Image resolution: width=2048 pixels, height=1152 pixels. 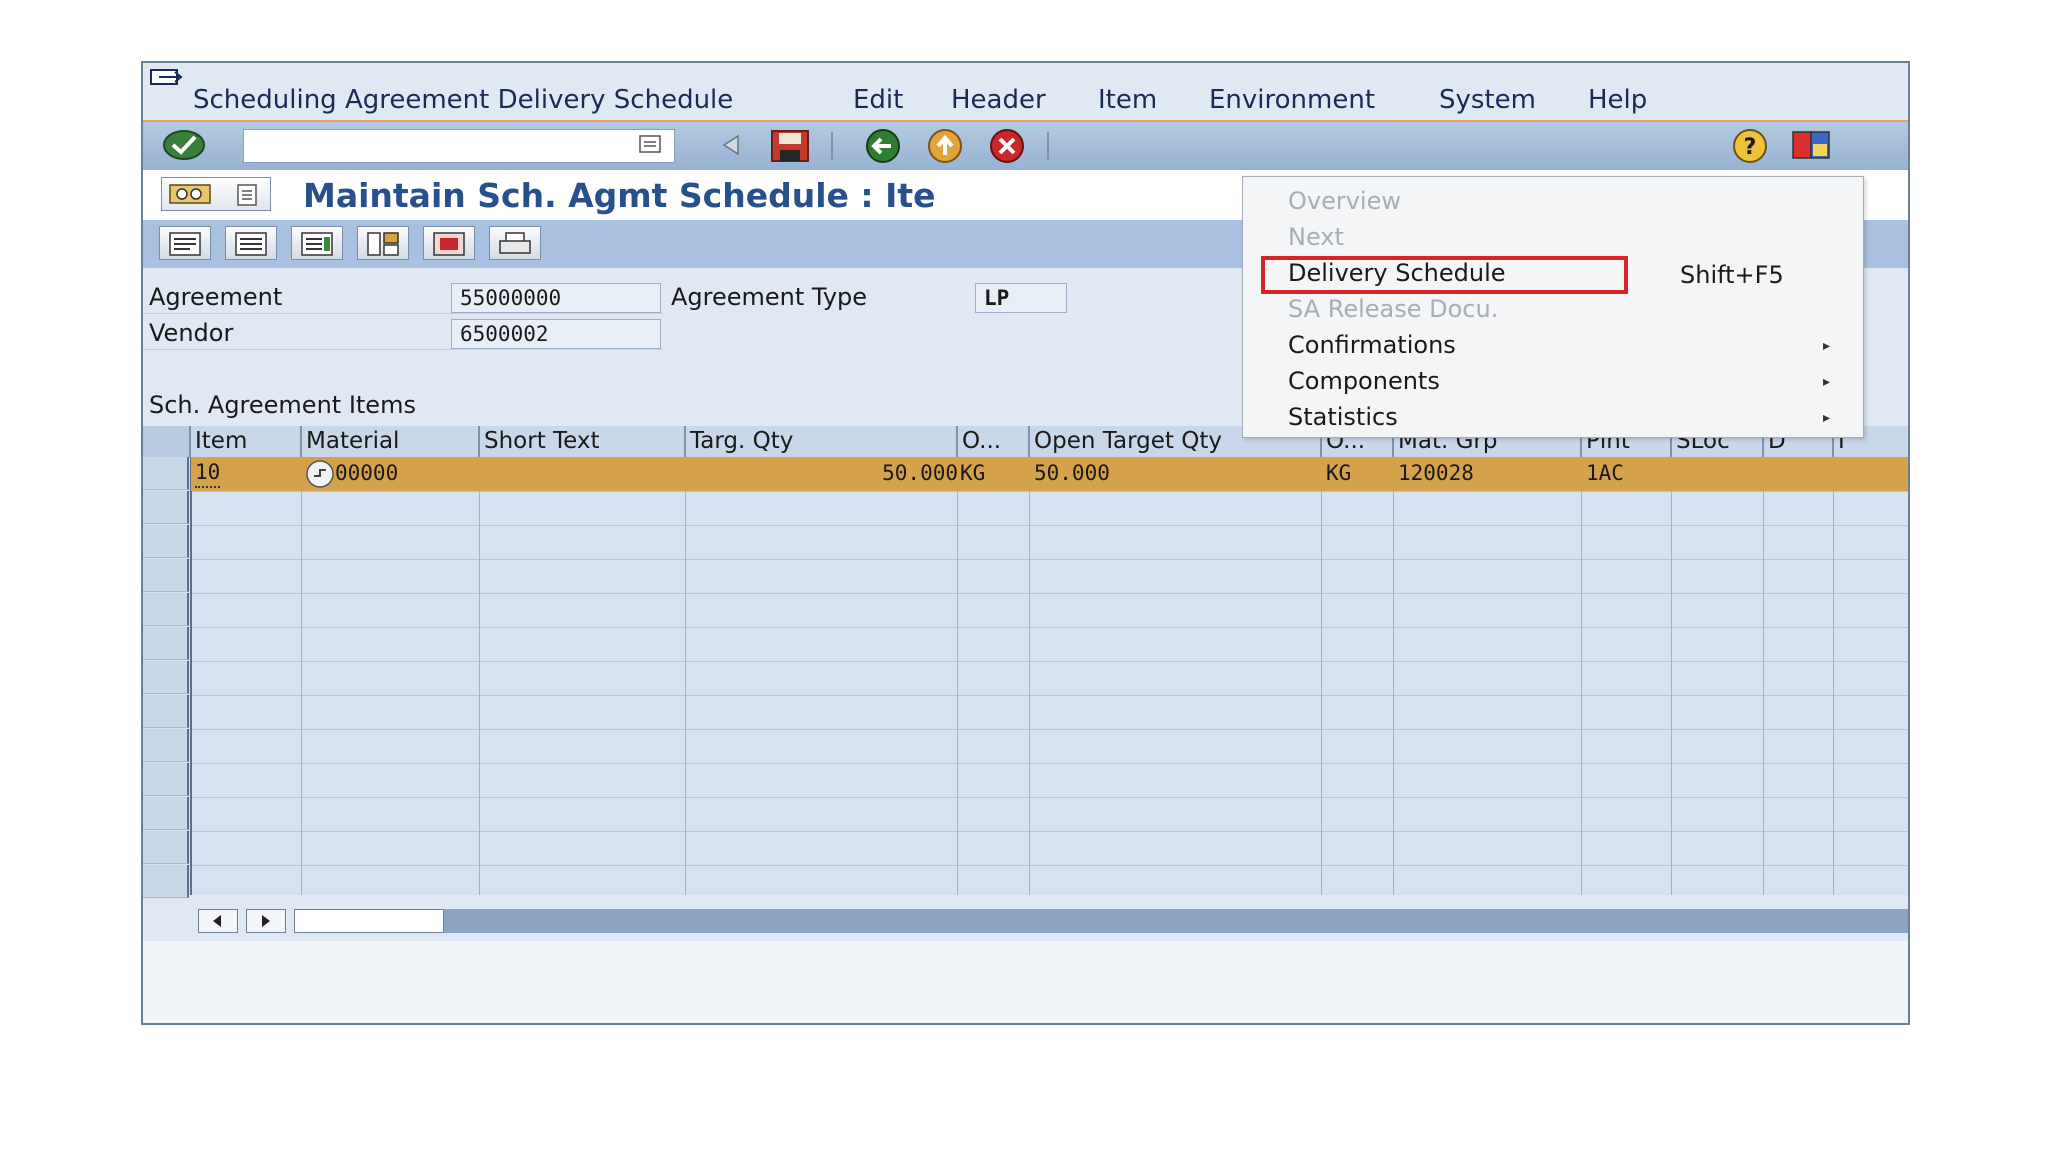 I want to click on delivery-schedule-highlight-box, so click(x=1444, y=275).